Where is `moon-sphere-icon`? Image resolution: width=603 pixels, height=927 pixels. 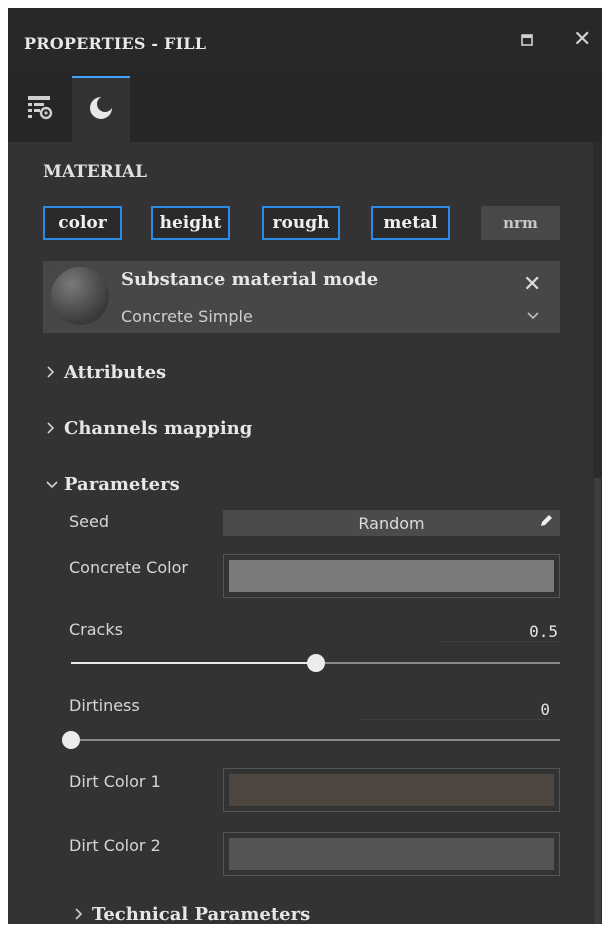 moon-sphere-icon is located at coordinates (101, 110).